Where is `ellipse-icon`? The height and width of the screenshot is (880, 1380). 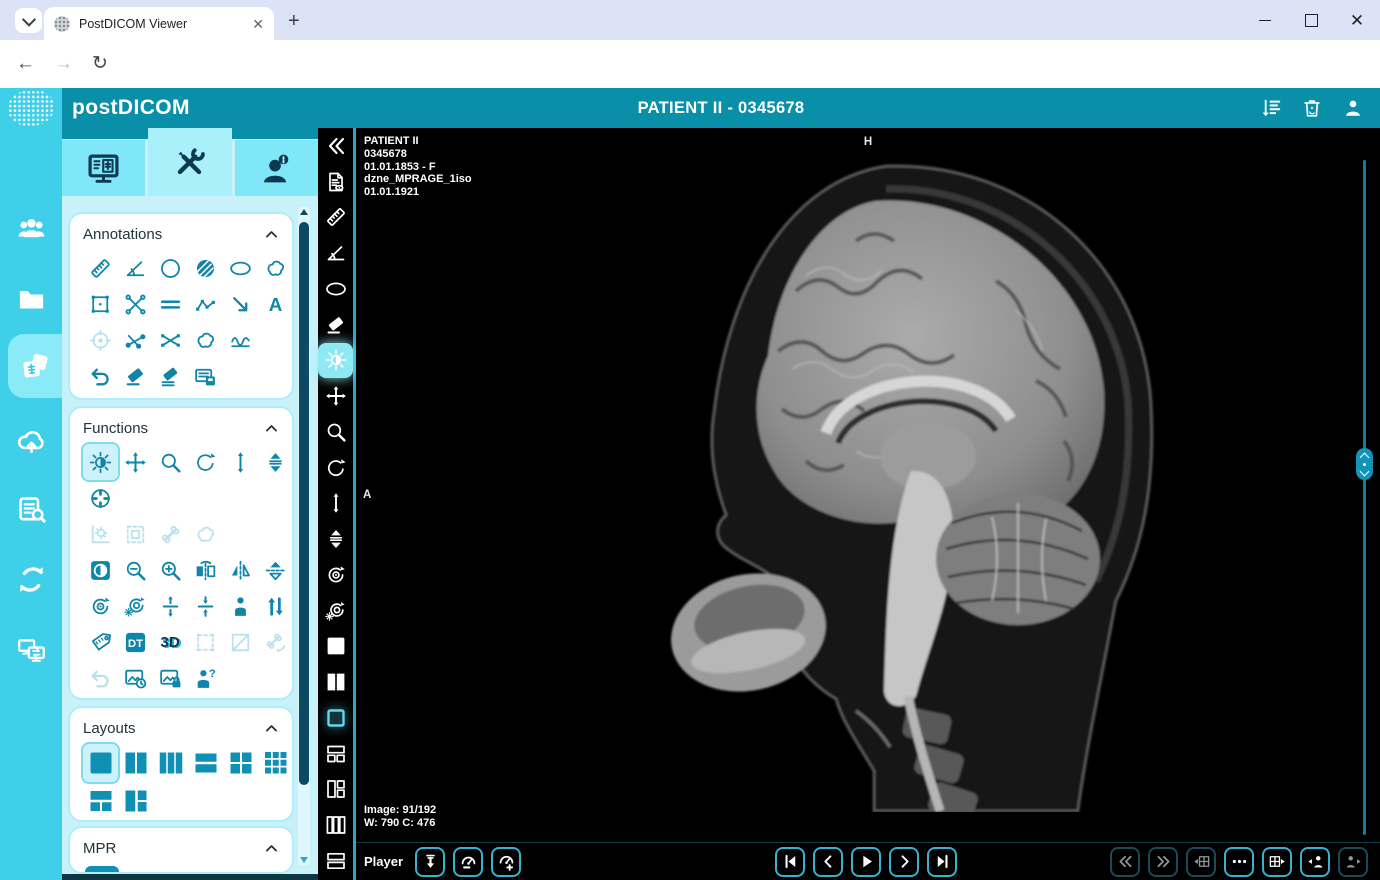
ellipse-icon is located at coordinates (240, 268).